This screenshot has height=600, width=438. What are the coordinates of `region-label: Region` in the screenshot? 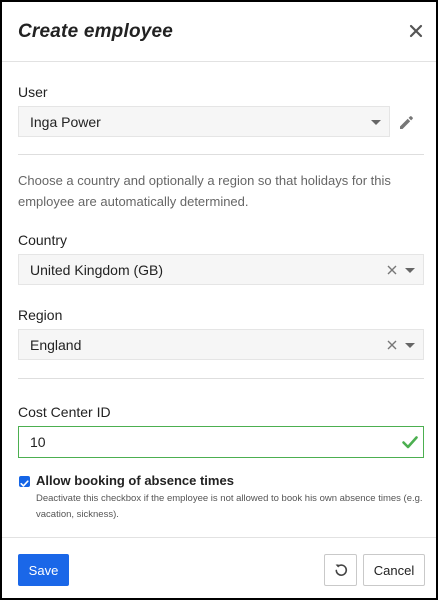 It's located at (40, 315).